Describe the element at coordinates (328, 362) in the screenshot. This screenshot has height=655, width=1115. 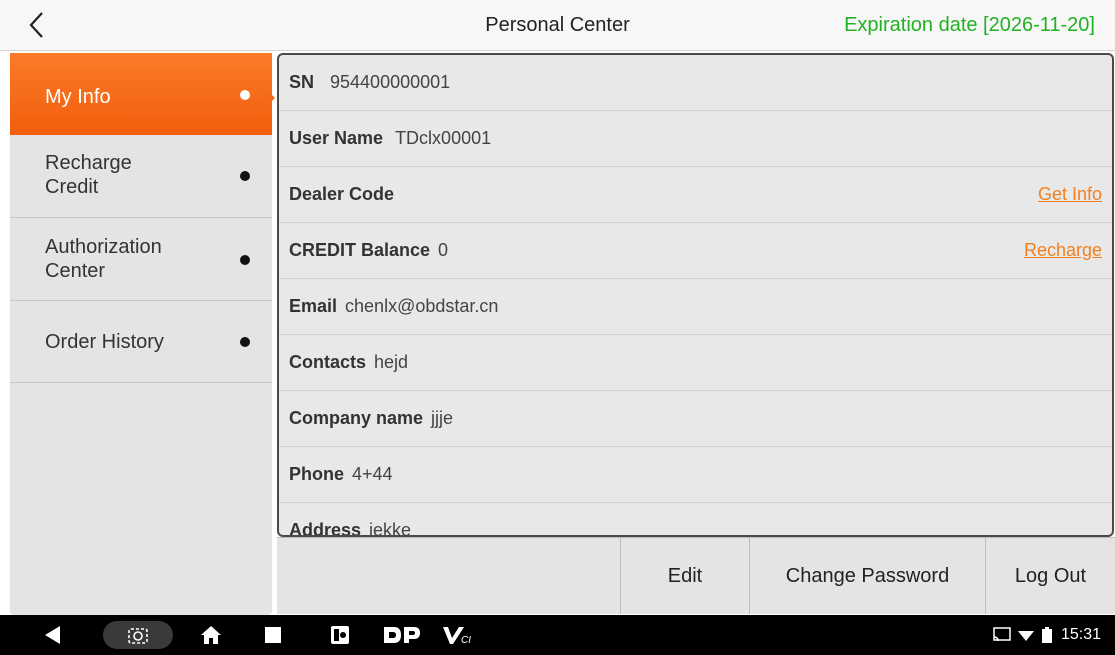
I see `field-label: Contacts` at that location.